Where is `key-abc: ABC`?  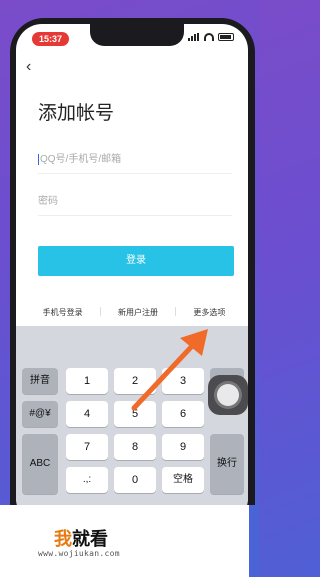
key-abc: ABC is located at coordinates (40, 464).